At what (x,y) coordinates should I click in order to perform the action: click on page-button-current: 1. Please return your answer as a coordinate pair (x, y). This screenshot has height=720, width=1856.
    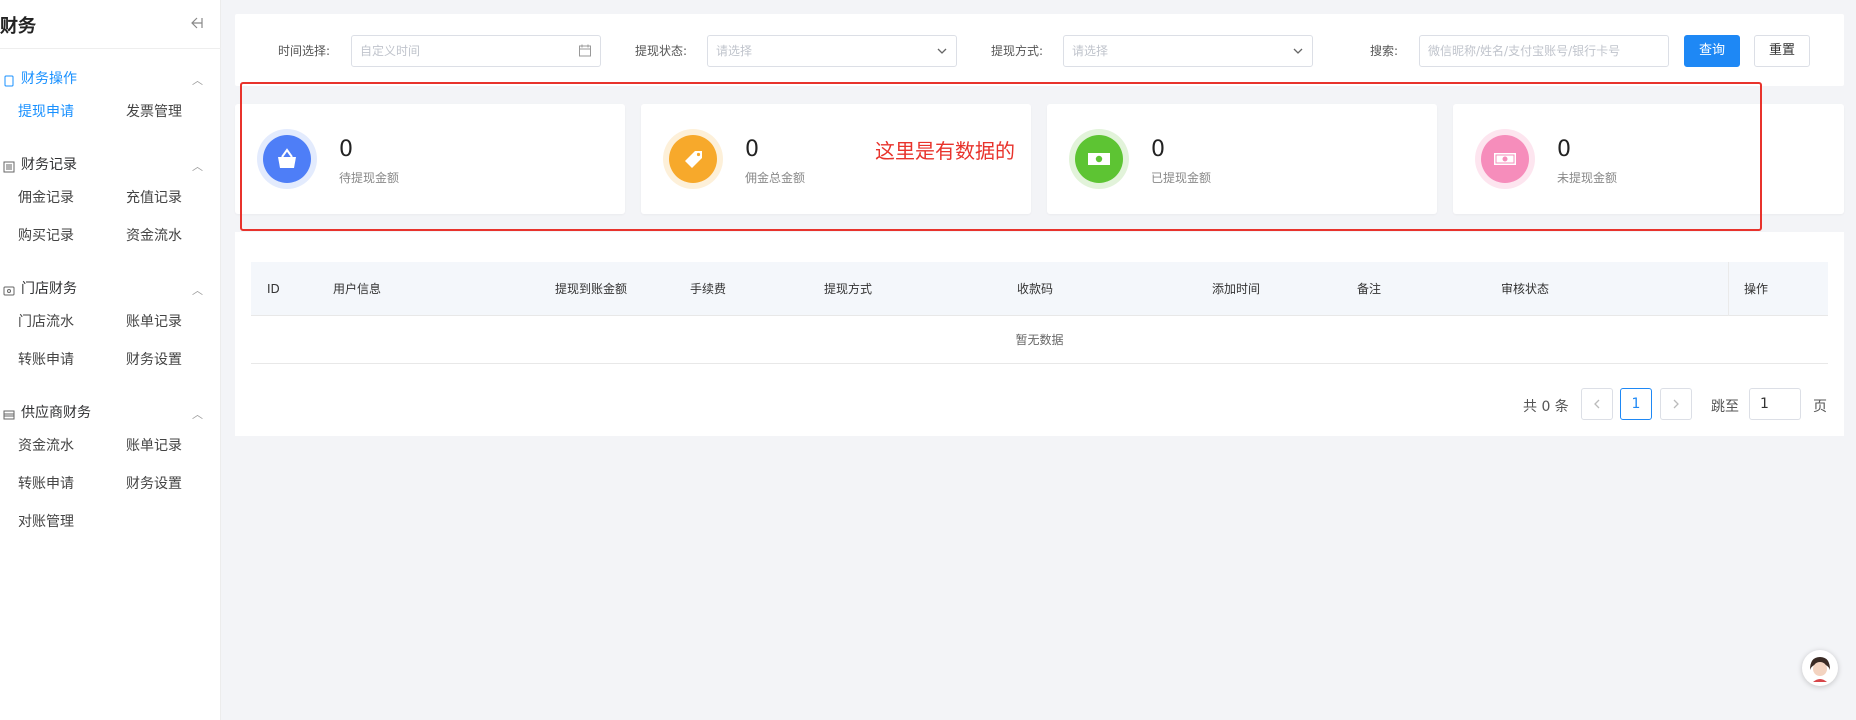
    Looking at the image, I should click on (1636, 404).